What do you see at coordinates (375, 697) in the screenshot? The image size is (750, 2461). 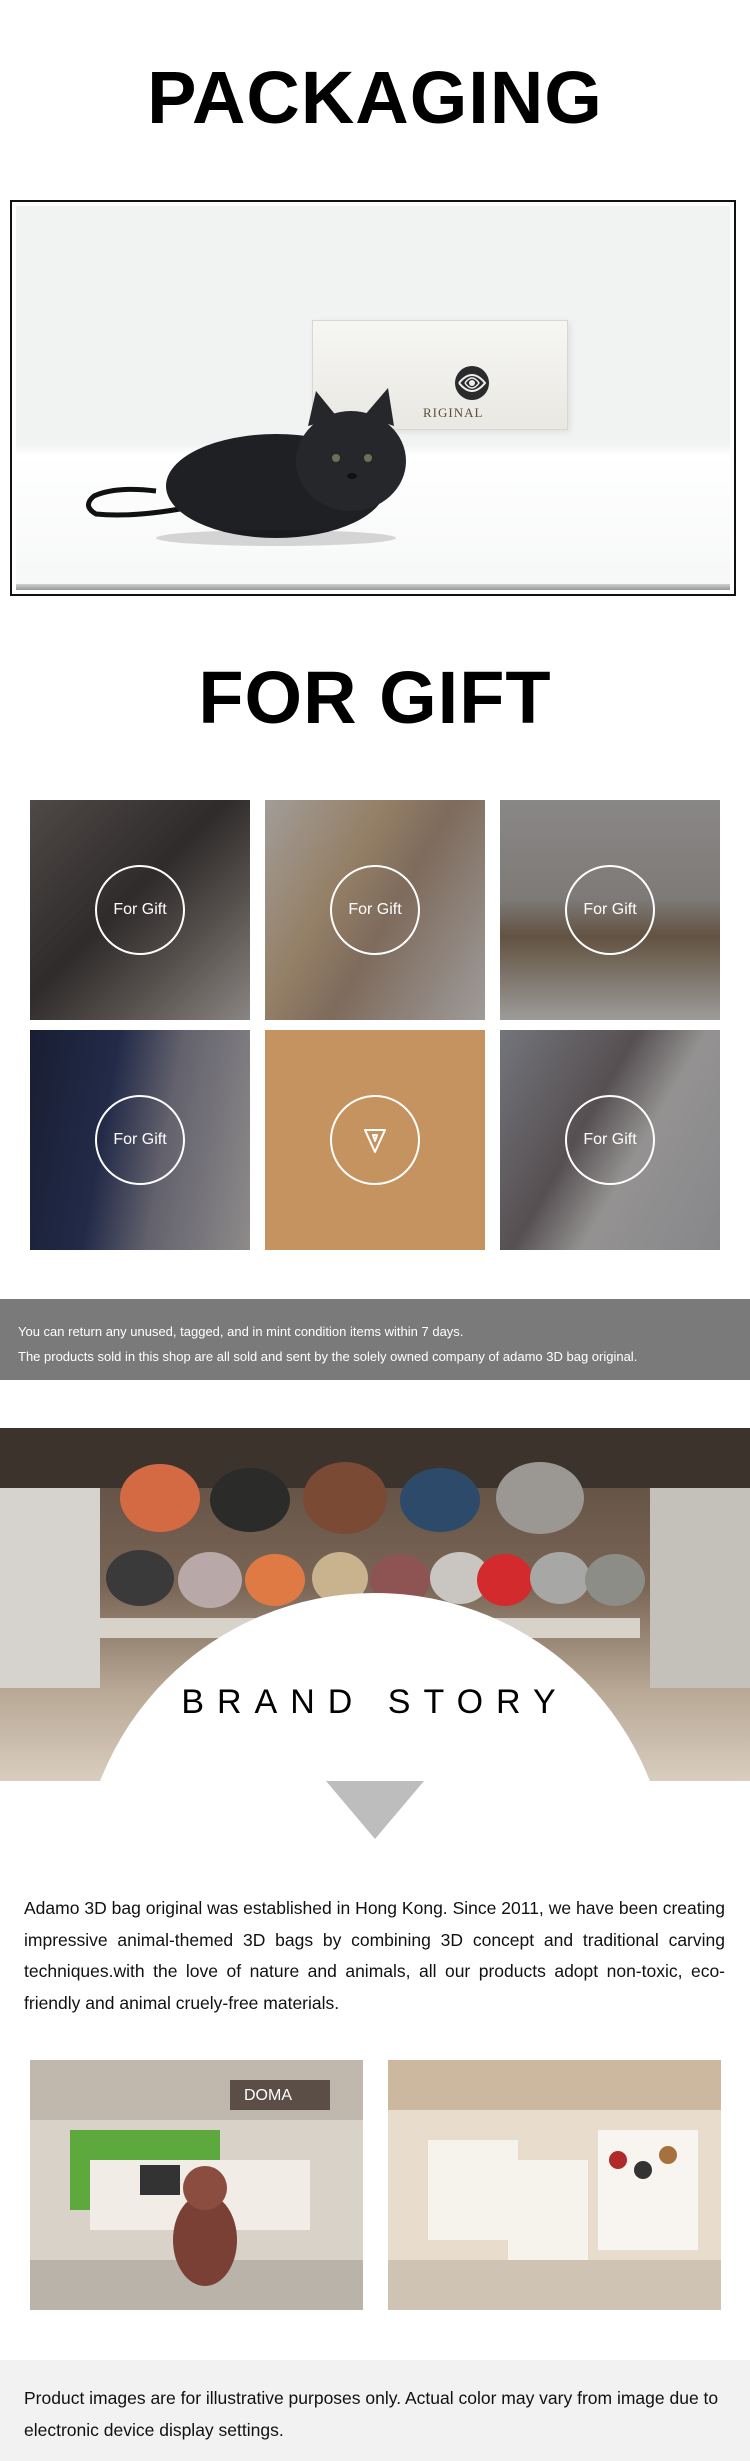 I see `gift-title: FOR GIFT` at bounding box center [375, 697].